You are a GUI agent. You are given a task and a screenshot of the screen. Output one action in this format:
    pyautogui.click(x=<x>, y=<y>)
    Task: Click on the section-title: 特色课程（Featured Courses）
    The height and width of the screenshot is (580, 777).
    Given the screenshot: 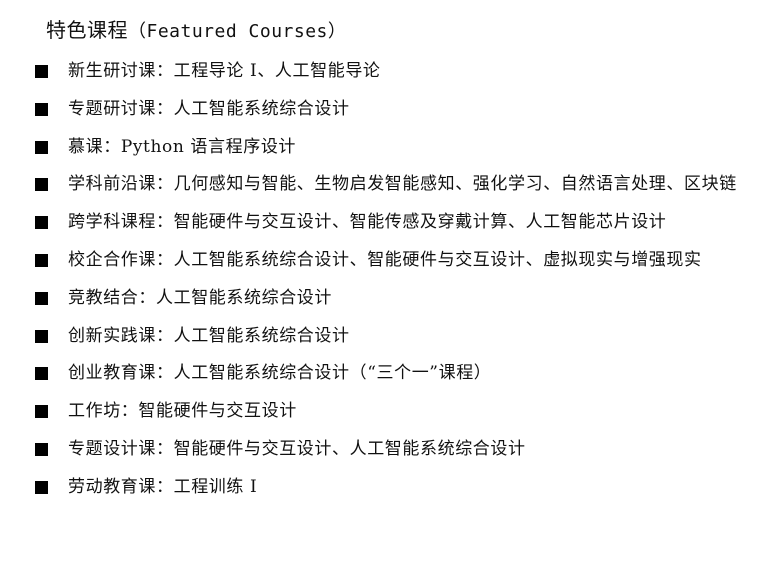 What is the action you would take?
    pyautogui.click(x=196, y=31)
    